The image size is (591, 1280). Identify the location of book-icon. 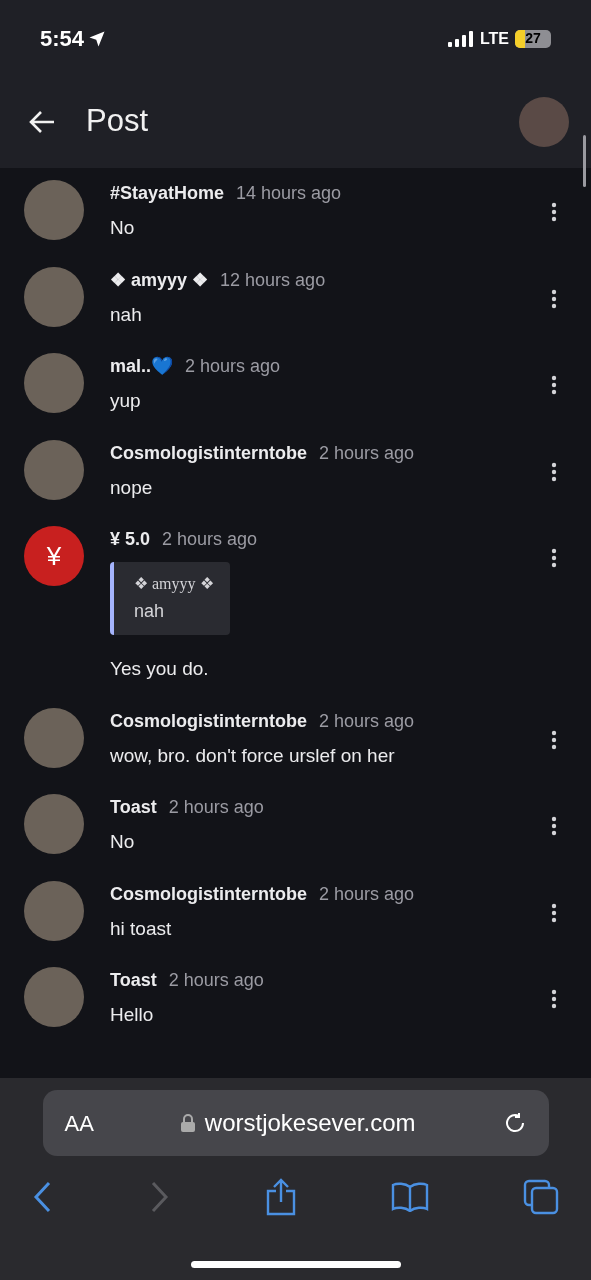
(409, 1197).